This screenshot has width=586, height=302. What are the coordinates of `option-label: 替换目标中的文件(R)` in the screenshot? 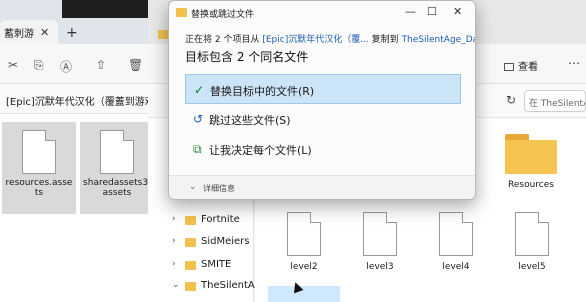 It's located at (262, 91).